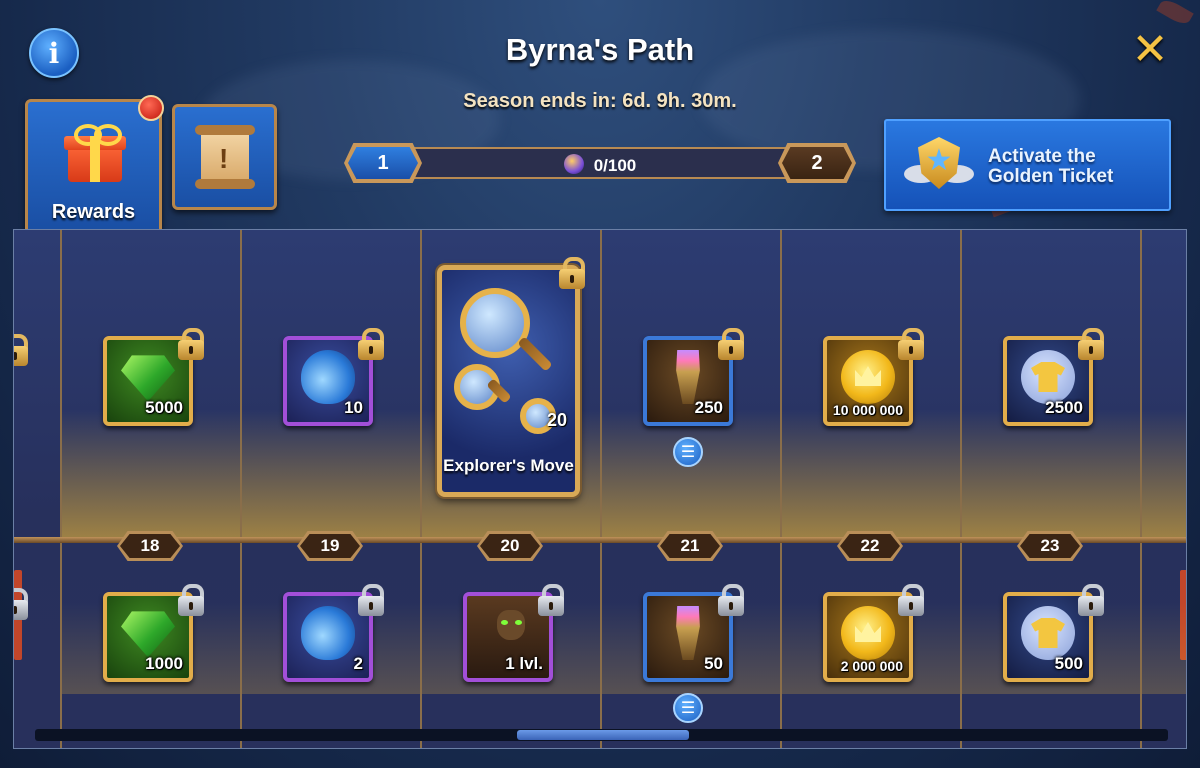  What do you see at coordinates (330, 546) in the screenshot?
I see `level-marker: 19` at bounding box center [330, 546].